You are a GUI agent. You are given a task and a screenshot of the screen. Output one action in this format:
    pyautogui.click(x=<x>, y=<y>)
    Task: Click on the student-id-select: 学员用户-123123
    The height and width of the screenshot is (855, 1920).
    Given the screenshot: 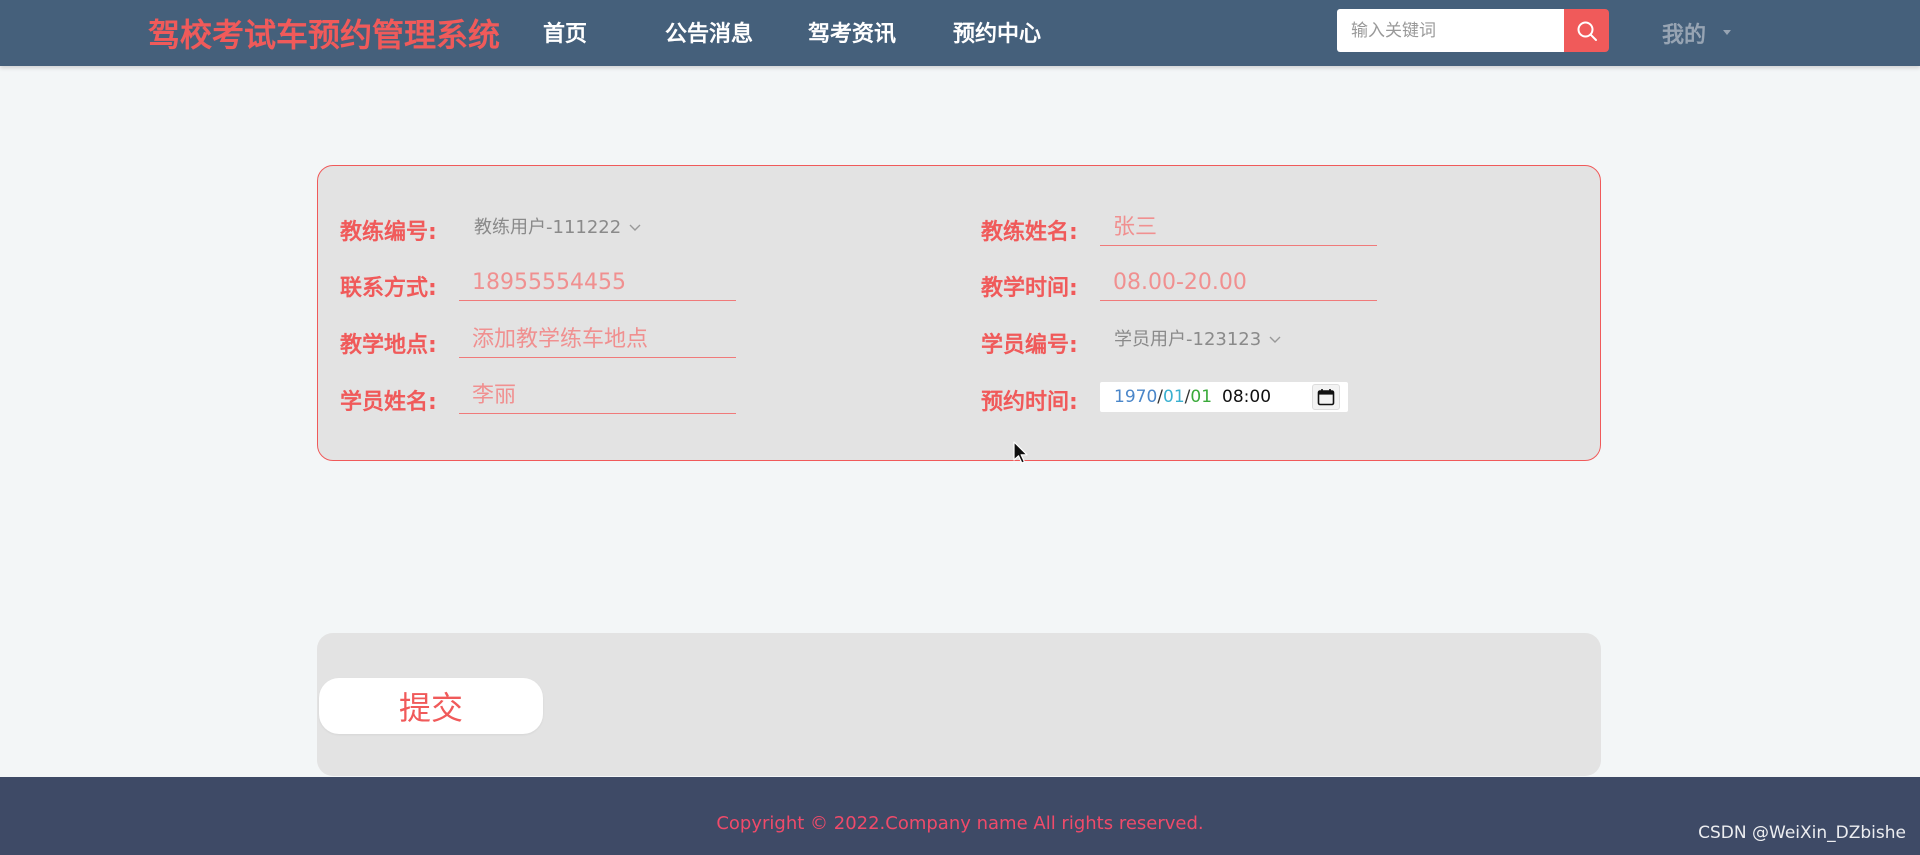 What is the action you would take?
    pyautogui.click(x=1197, y=340)
    